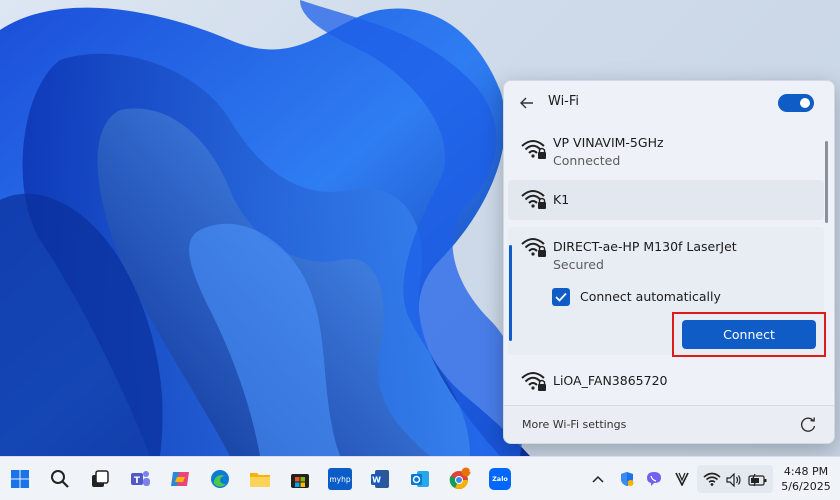 The height and width of the screenshot is (500, 840). What do you see at coordinates (669, 424) in the screenshot?
I see `wifi-footer: More Wi-Fi settings` at bounding box center [669, 424].